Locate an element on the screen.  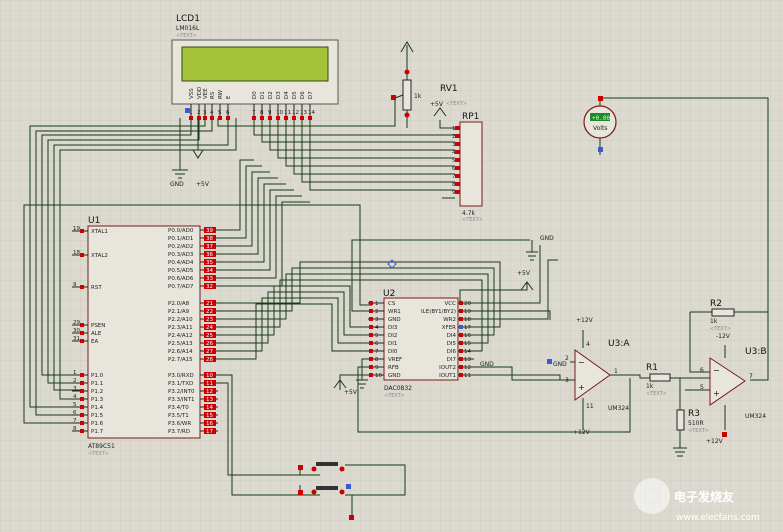
lcd-pin-e: E is located at coordinates (229, 97).